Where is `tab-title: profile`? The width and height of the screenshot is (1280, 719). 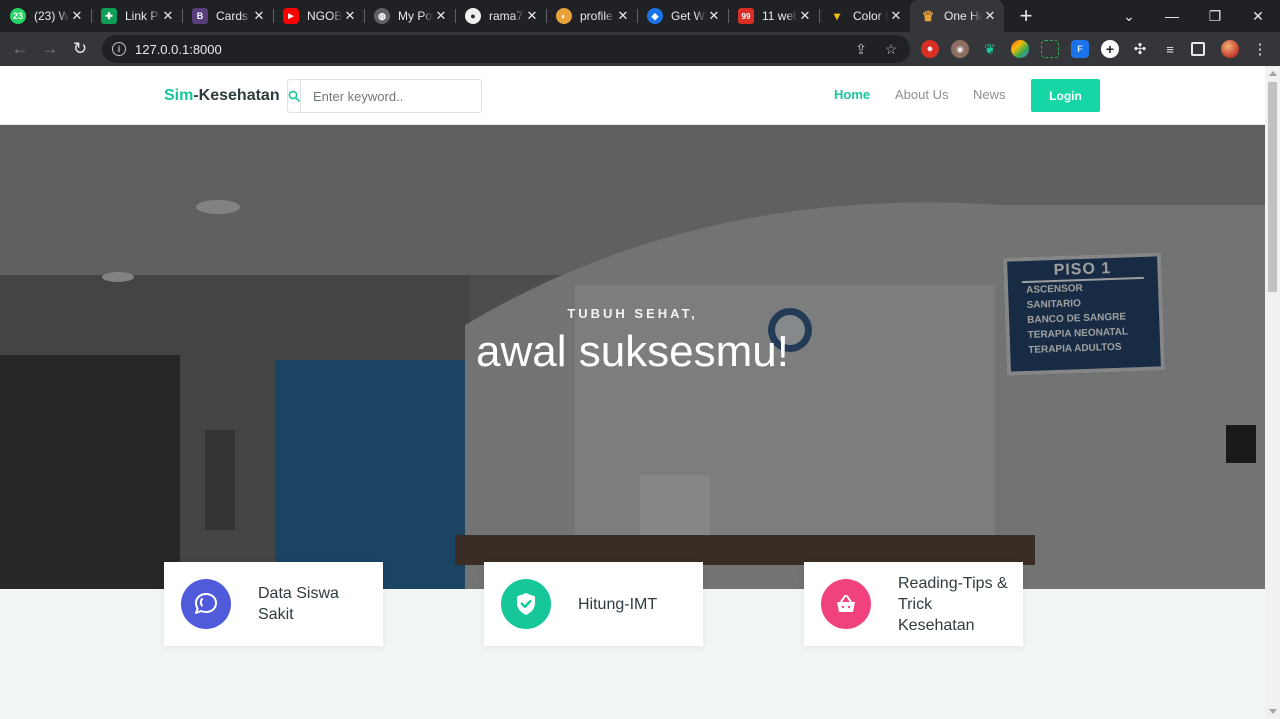
tab-title: profile is located at coordinates (596, 16).